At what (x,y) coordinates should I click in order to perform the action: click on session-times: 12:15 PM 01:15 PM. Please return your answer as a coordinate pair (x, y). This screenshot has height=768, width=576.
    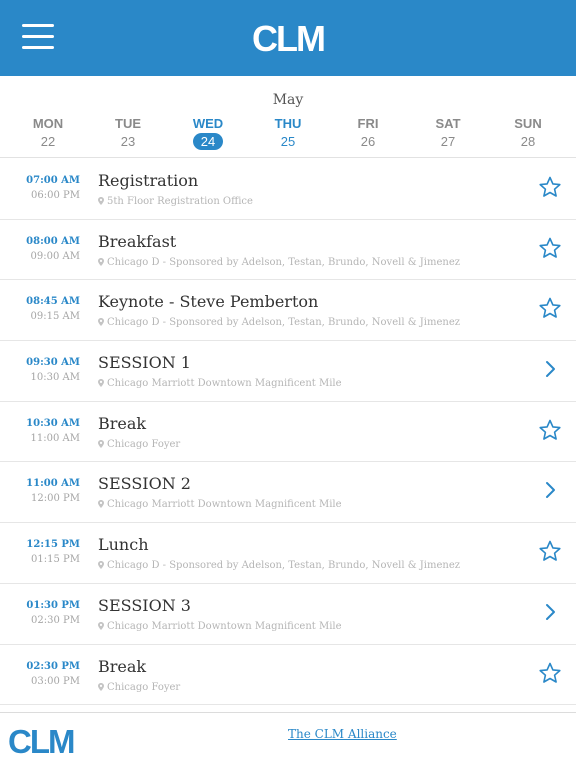
    Looking at the image, I should click on (40, 553).